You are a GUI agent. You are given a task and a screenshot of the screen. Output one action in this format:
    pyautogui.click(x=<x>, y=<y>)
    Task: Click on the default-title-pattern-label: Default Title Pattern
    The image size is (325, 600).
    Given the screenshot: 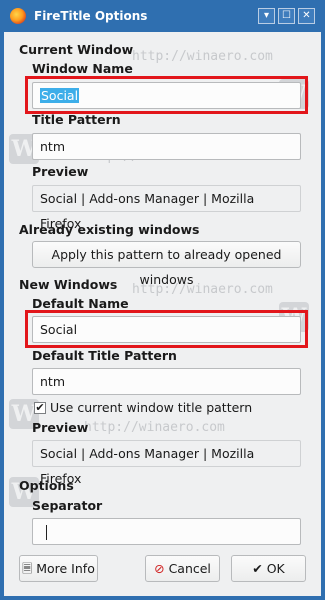 What is the action you would take?
    pyautogui.click(x=104, y=355)
    